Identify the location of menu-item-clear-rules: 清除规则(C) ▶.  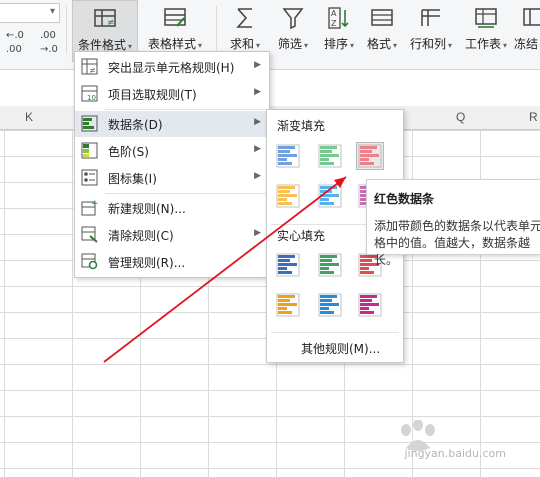
(172, 235).